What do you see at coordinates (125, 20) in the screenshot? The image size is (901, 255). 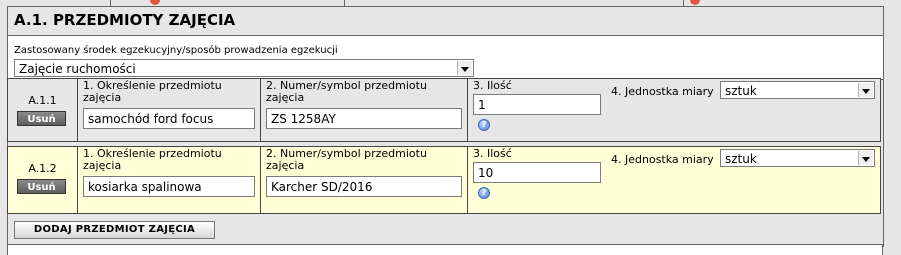 I see `section-title: A.1. PRZEDMIOTY ZAJĘCIA` at bounding box center [125, 20].